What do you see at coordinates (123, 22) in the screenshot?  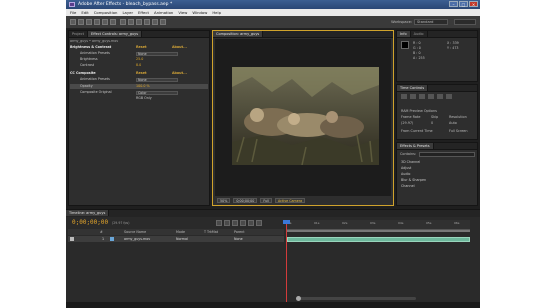 I see `pen-tool-icon` at bounding box center [123, 22].